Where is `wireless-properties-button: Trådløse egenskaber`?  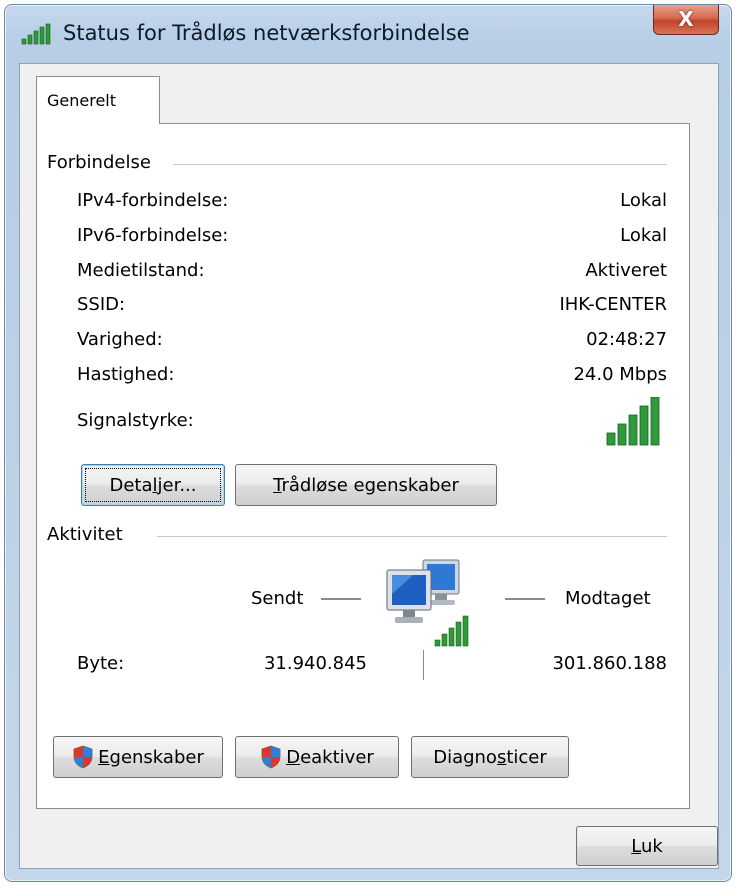
wireless-properties-button: Trådløse egenskaber is located at coordinates (366, 485).